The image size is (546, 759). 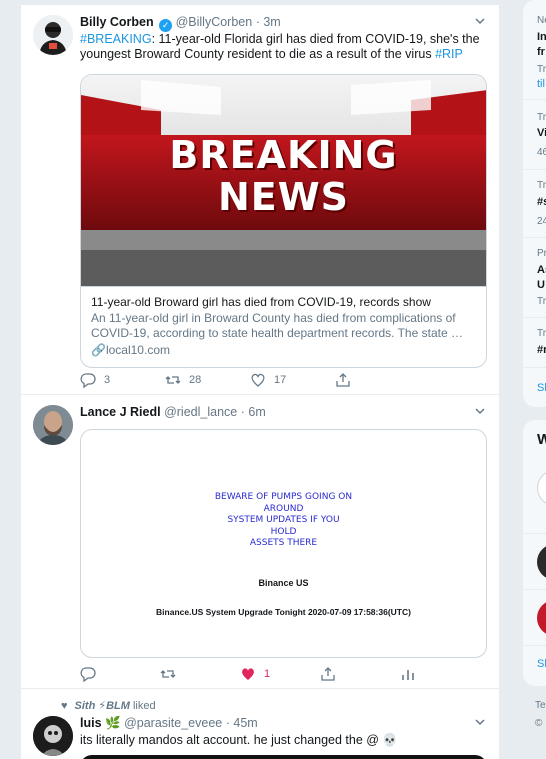 What do you see at coordinates (343, 380) in the screenshot?
I see `share-icon` at bounding box center [343, 380].